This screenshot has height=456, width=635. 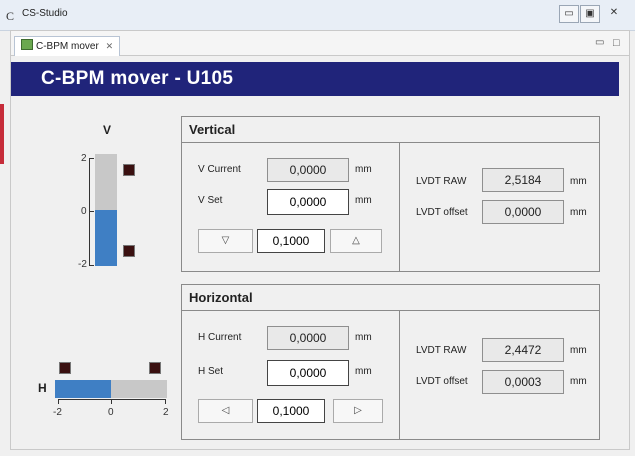 I want to click on v-current-unit: mm, so click(x=363, y=169).